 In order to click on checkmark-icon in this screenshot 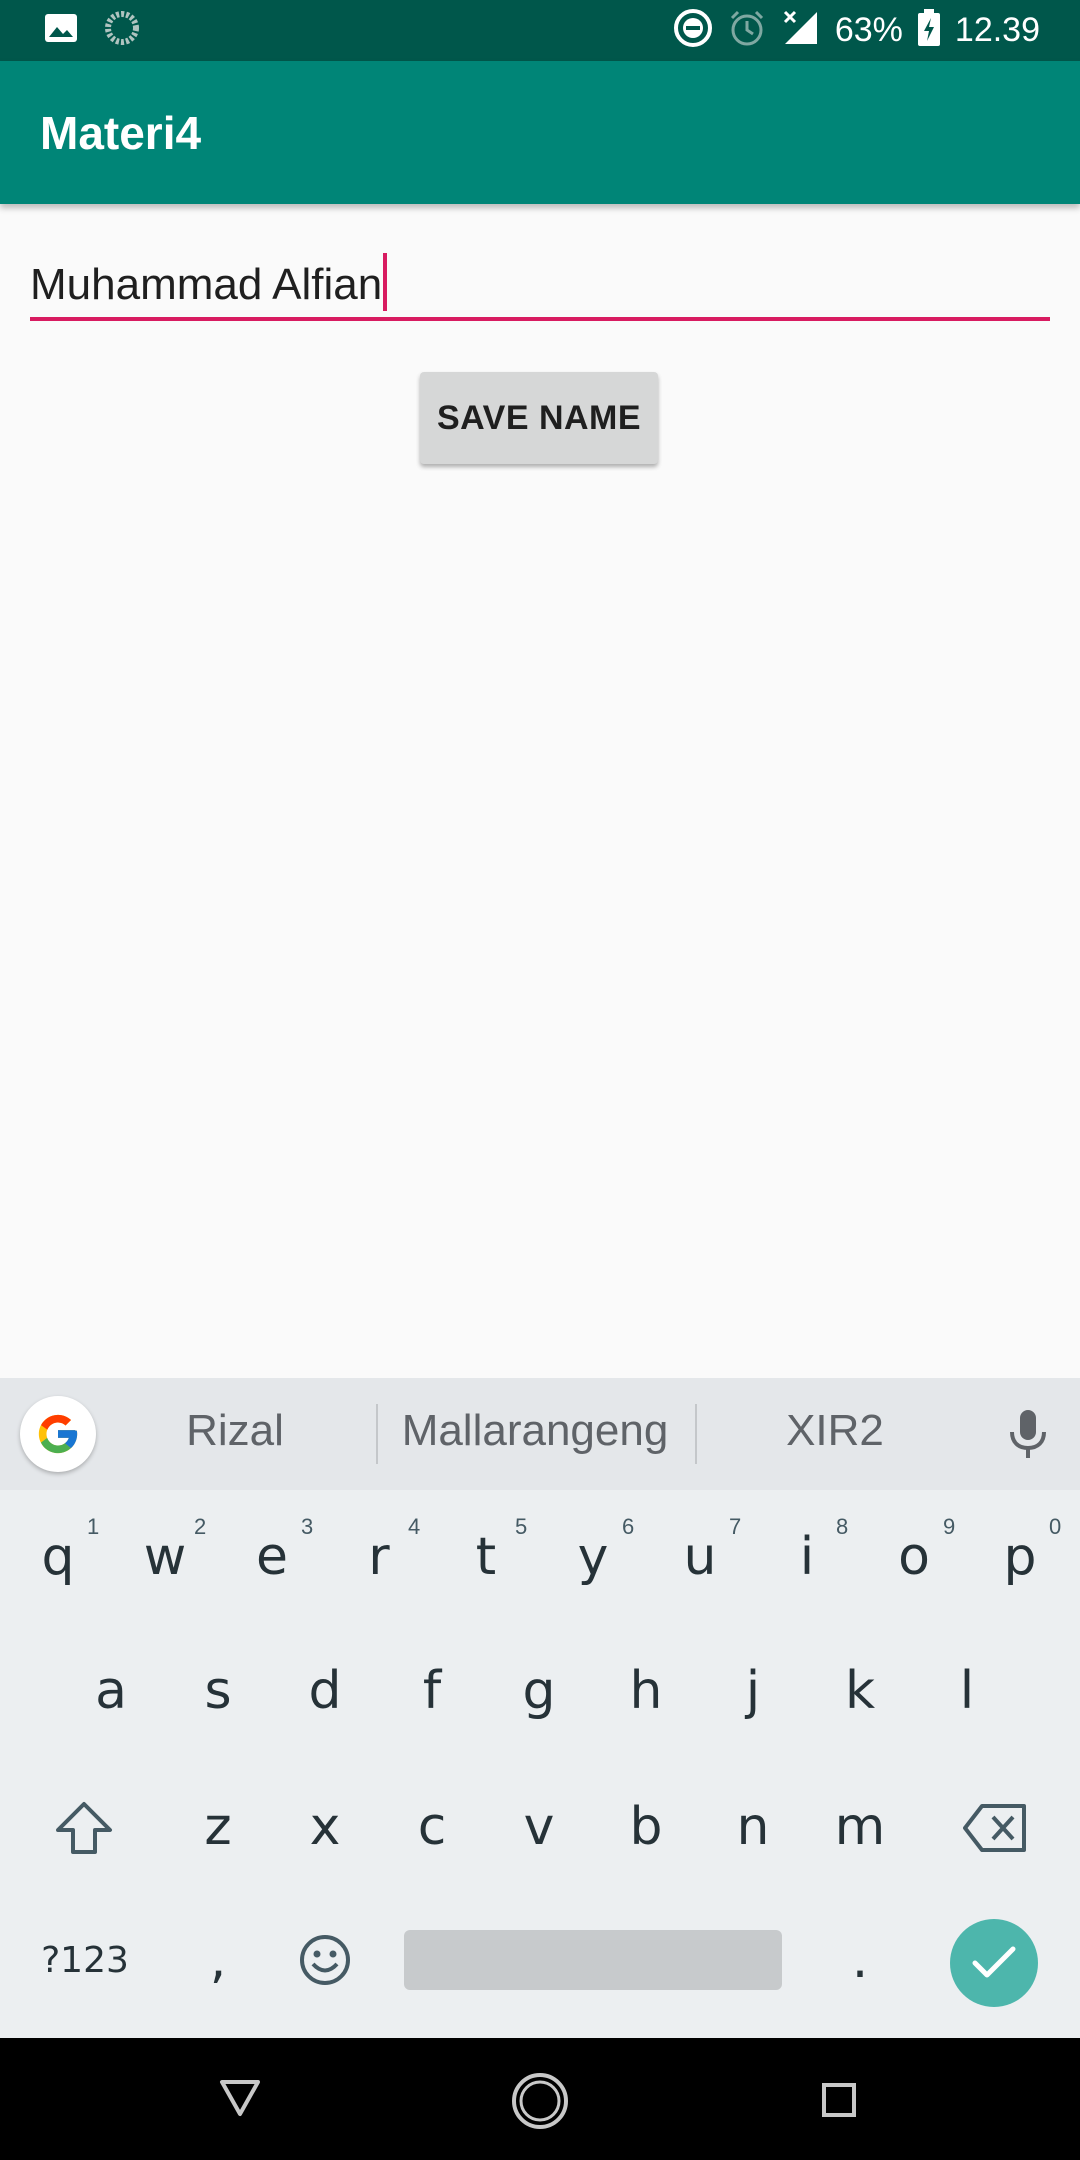, I will do `click(994, 1962)`.